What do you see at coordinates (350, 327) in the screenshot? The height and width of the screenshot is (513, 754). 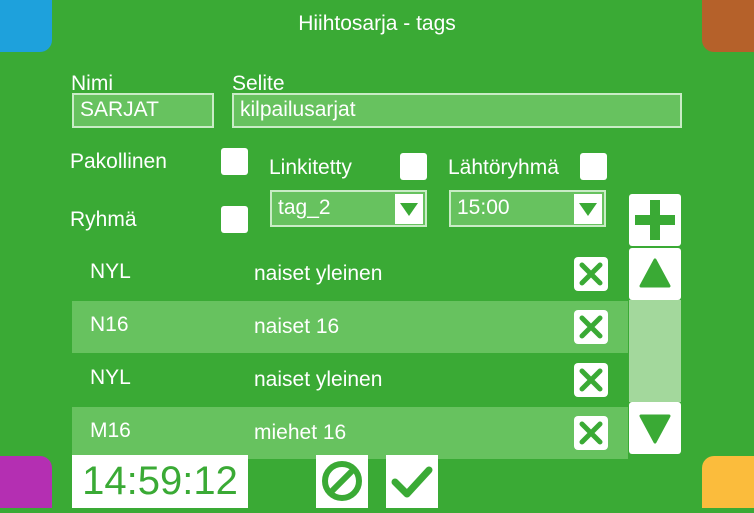 I see `table-row: N16 naiset 16` at bounding box center [350, 327].